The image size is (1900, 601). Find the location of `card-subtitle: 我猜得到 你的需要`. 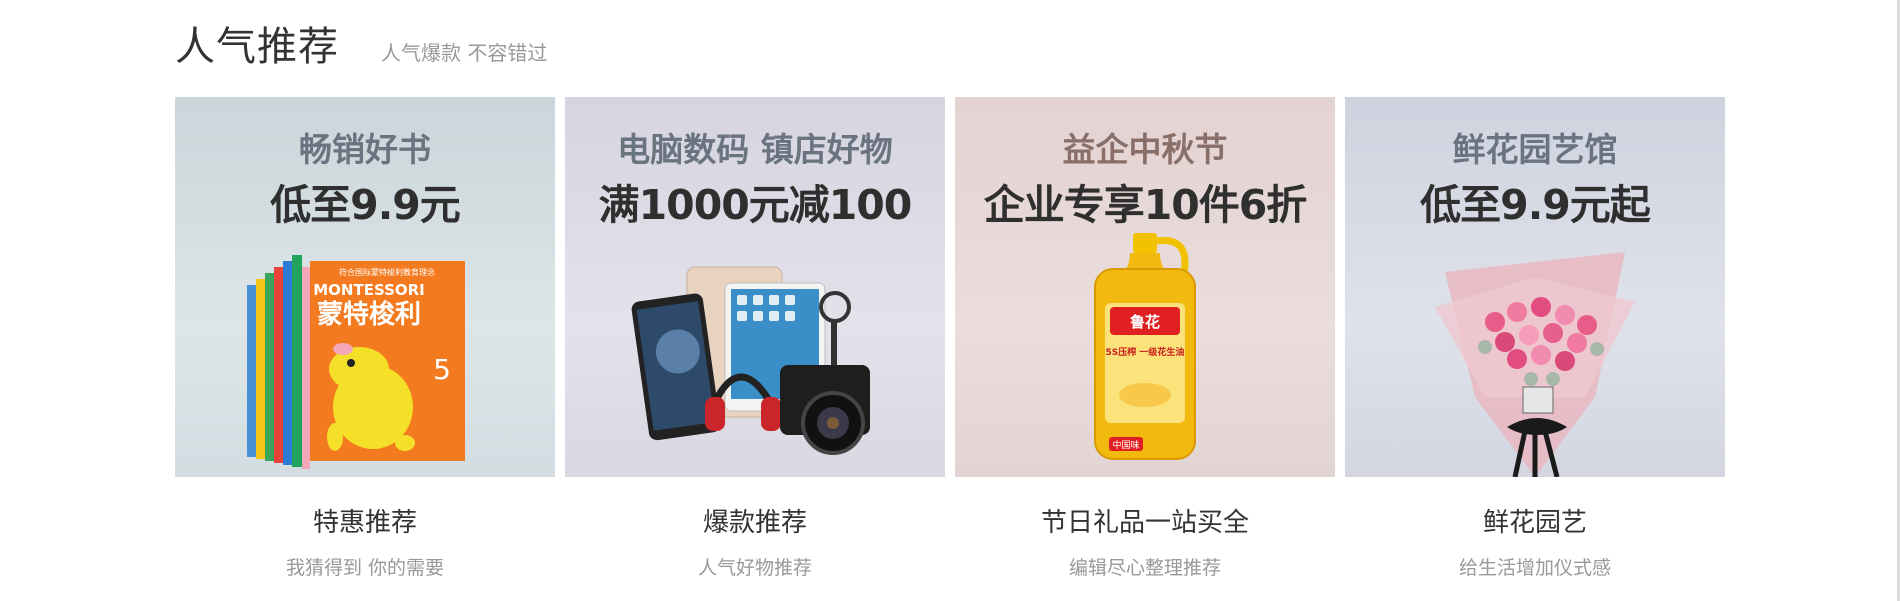

card-subtitle: 我猜得到 你的需要 is located at coordinates (365, 568).